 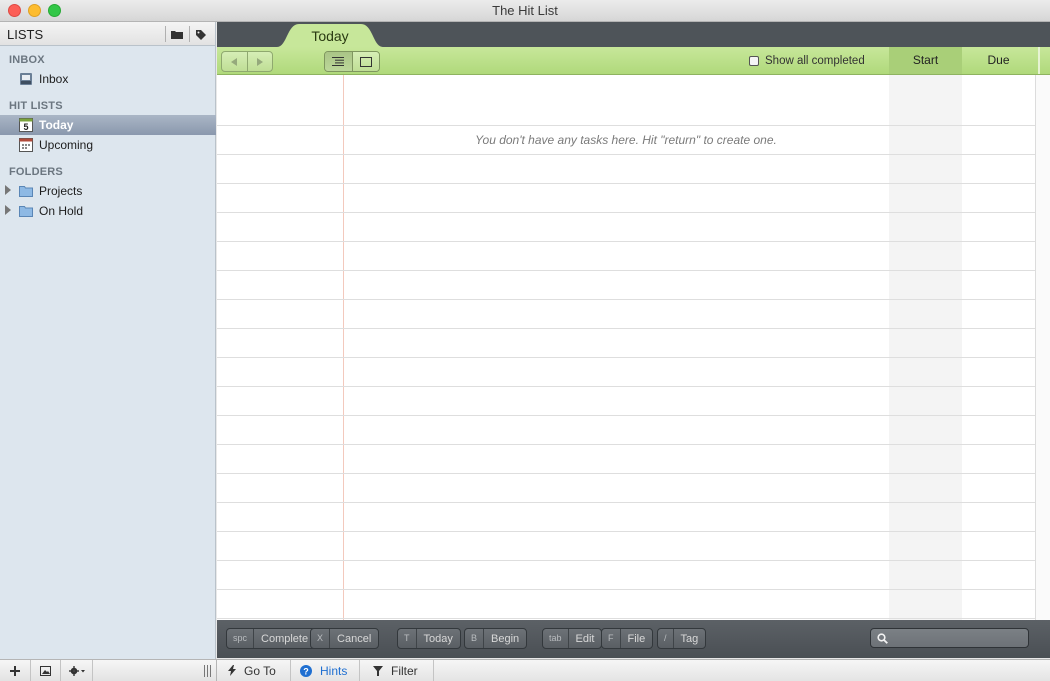 I want to click on close-window-button, so click(x=14, y=10).